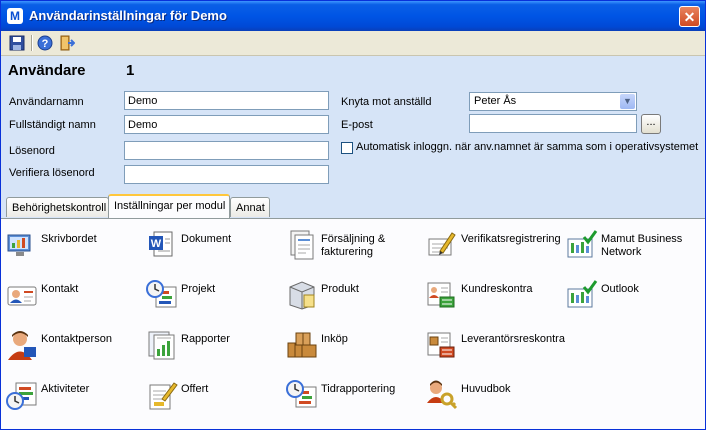 The width and height of the screenshot is (706, 430). What do you see at coordinates (511, 239) in the screenshot?
I see `module-label: Verifikatsregistrering` at bounding box center [511, 239].